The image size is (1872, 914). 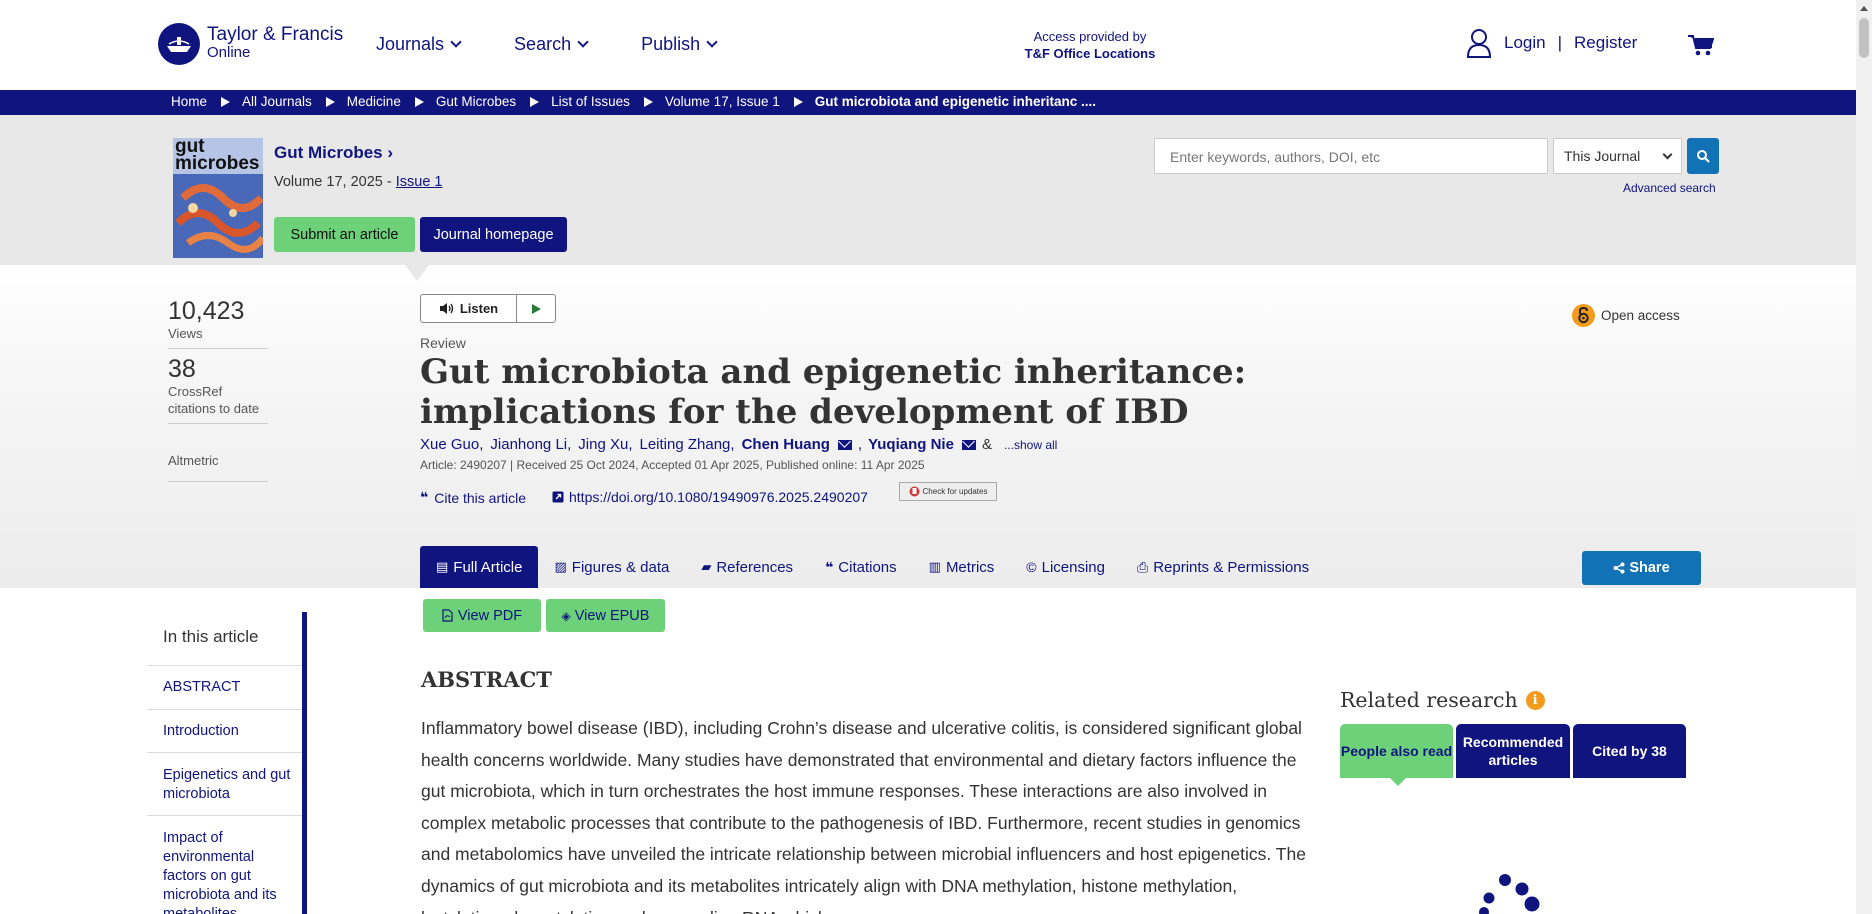 What do you see at coordinates (1641, 568) in the screenshot?
I see `share-button: Share` at bounding box center [1641, 568].